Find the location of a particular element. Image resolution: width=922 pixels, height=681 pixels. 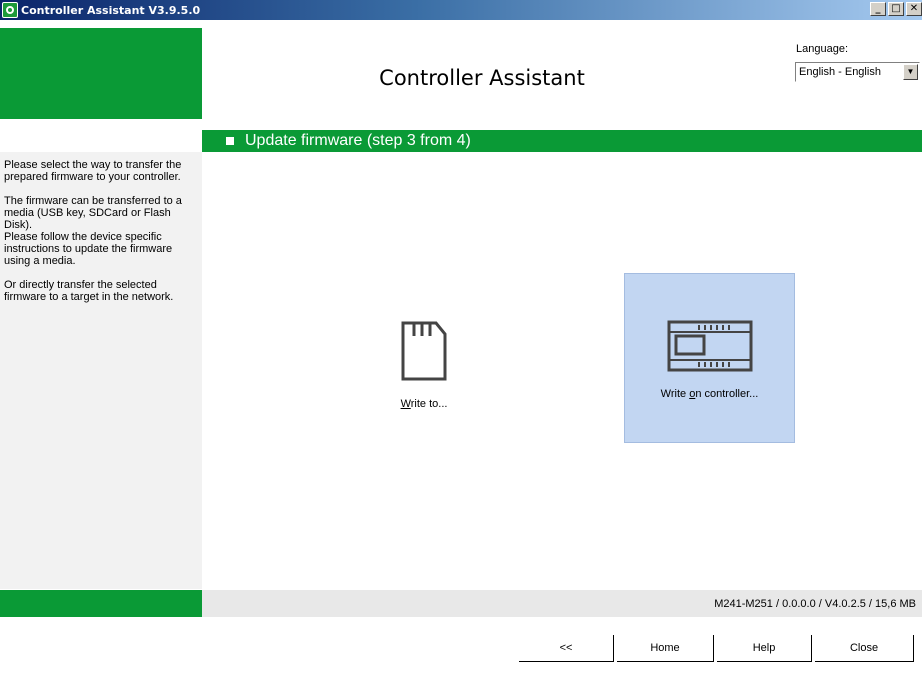

close-button: Close is located at coordinates (864, 648).